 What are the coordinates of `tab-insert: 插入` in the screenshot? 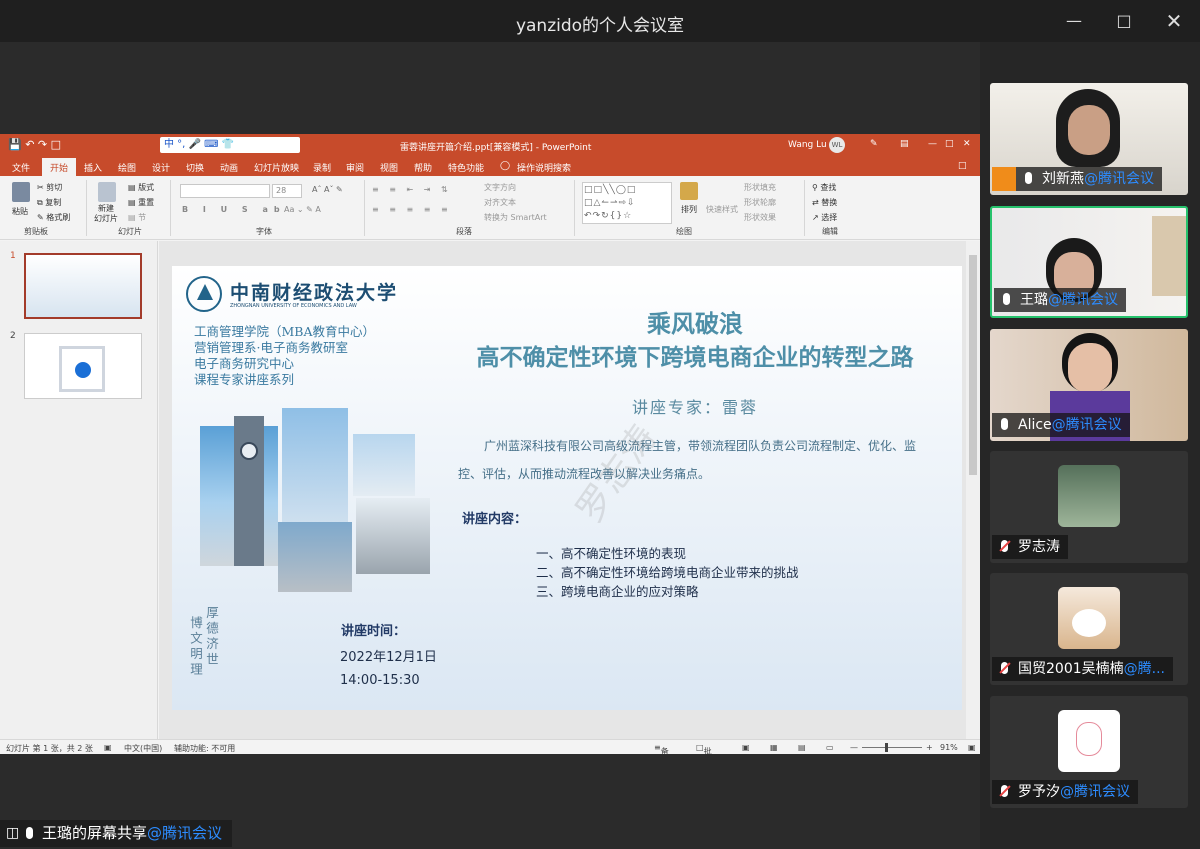 It's located at (93, 167).